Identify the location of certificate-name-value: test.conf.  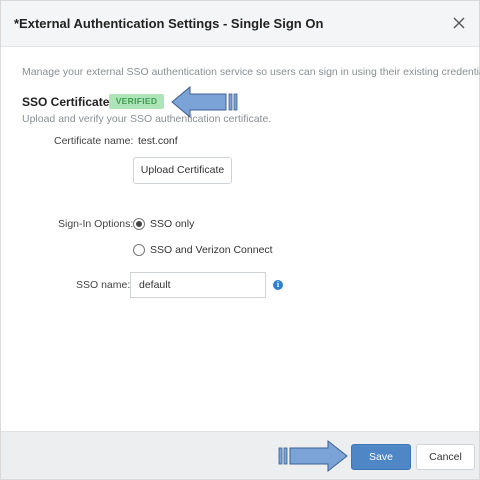
(158, 141).